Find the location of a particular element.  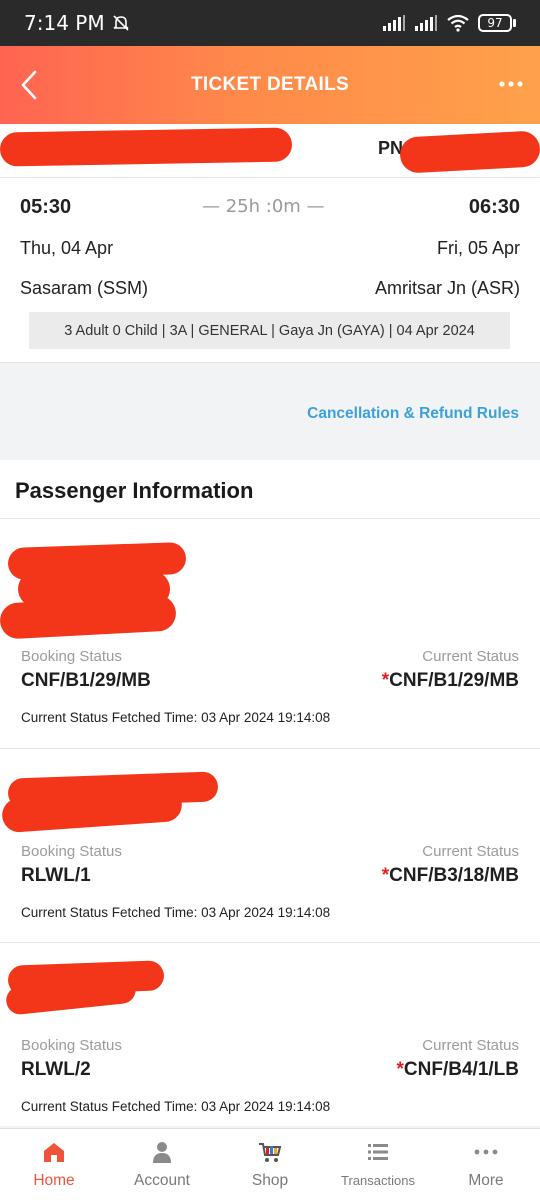

nav-label: Shop is located at coordinates (270, 1180).